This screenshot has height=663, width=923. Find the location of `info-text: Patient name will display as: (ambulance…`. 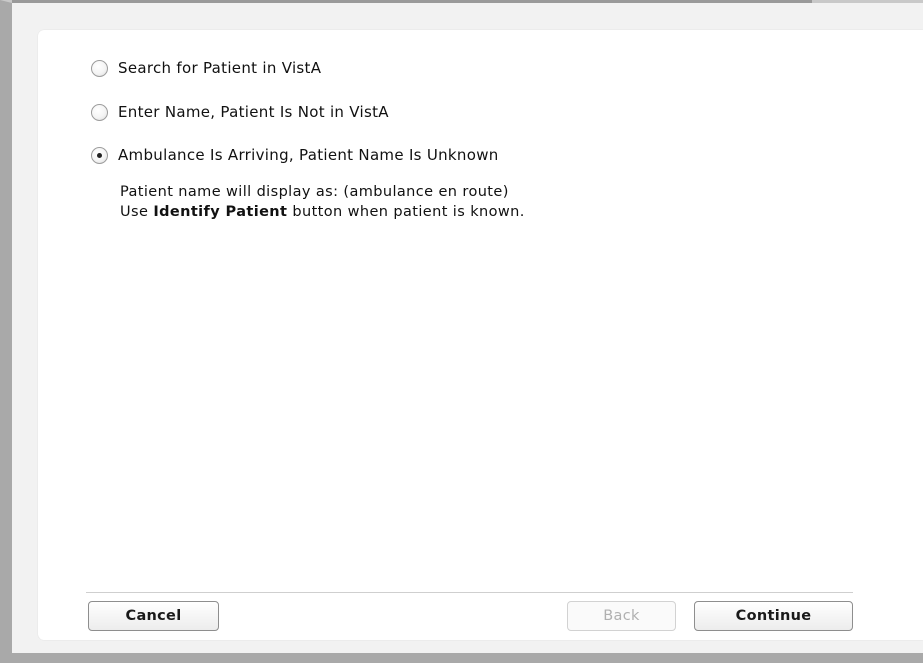

info-text: Patient name will display as: (ambulance… is located at coordinates (322, 202).